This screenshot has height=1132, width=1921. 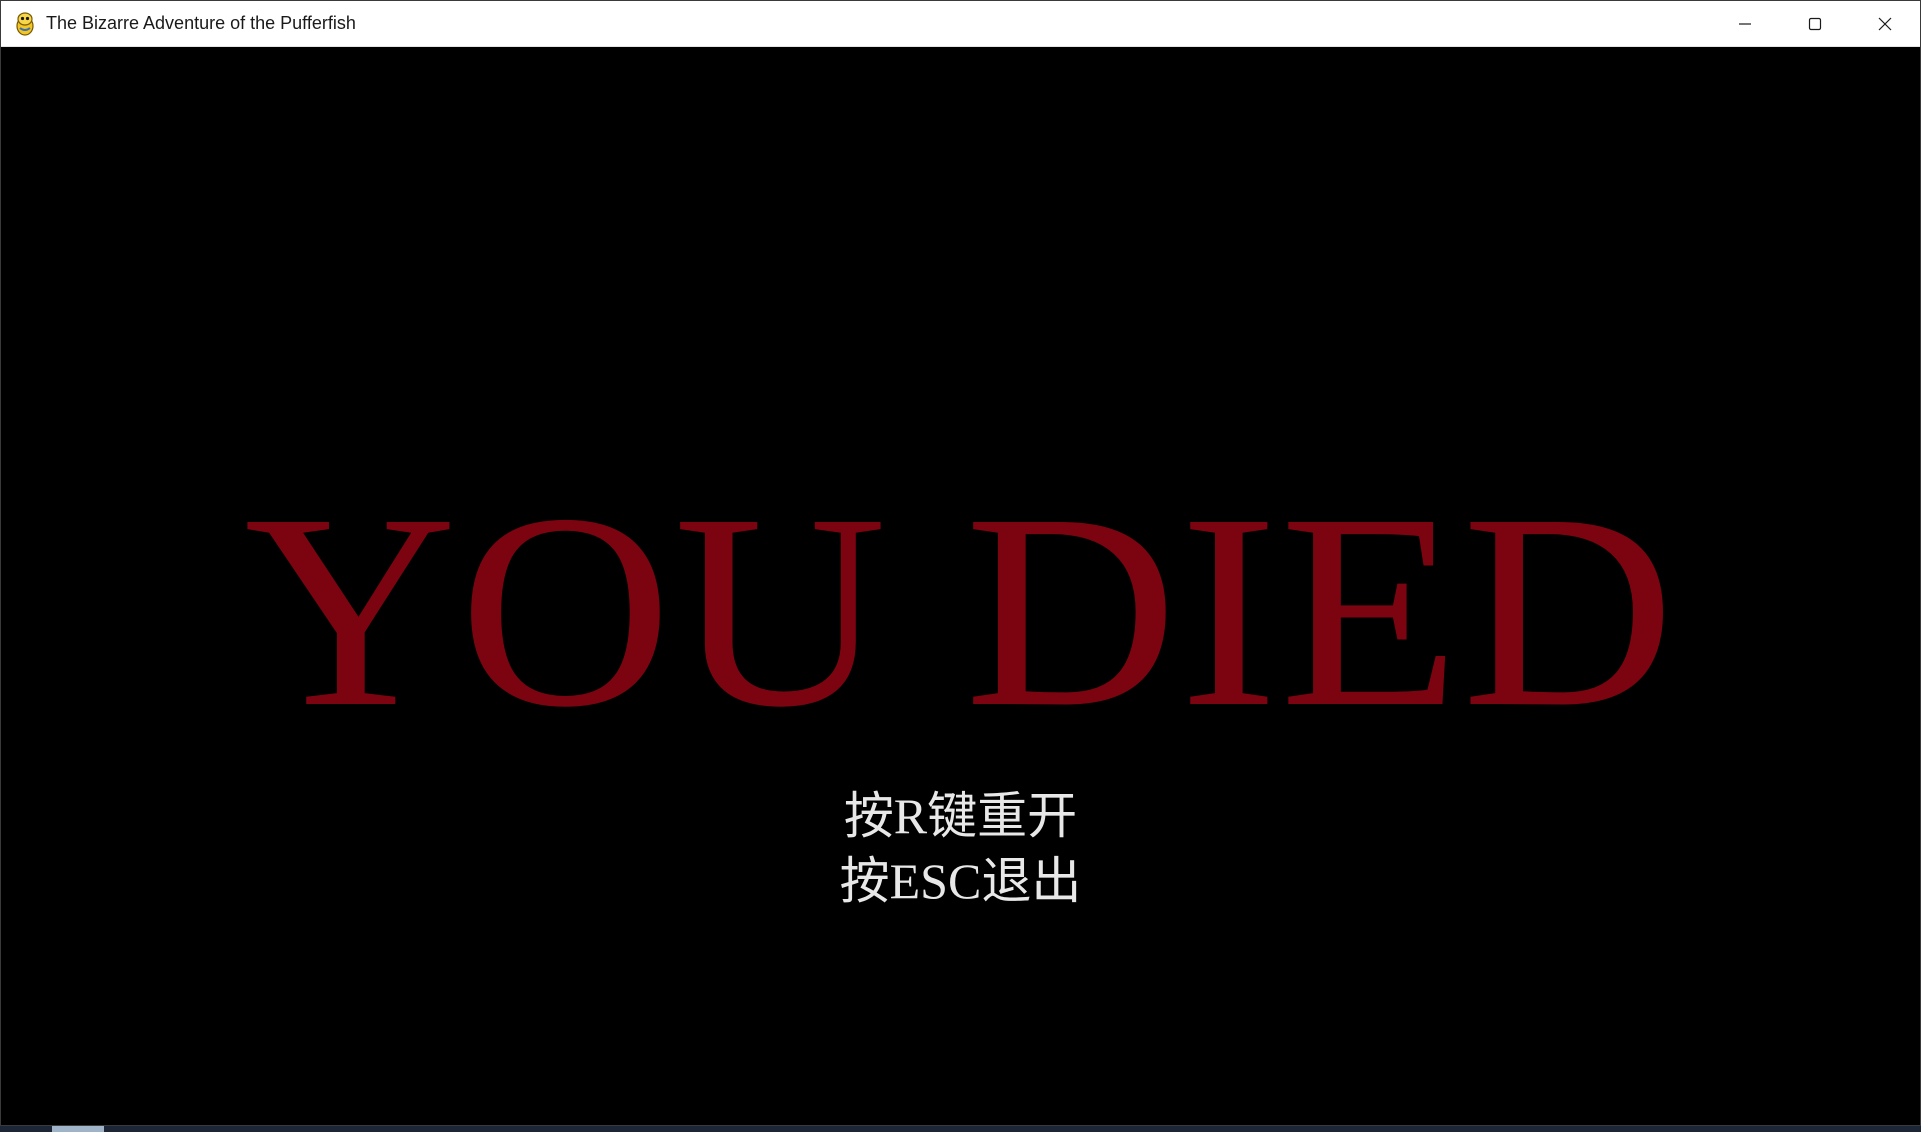 I want to click on quit-hint: 按ESC退出, so click(x=960, y=881).